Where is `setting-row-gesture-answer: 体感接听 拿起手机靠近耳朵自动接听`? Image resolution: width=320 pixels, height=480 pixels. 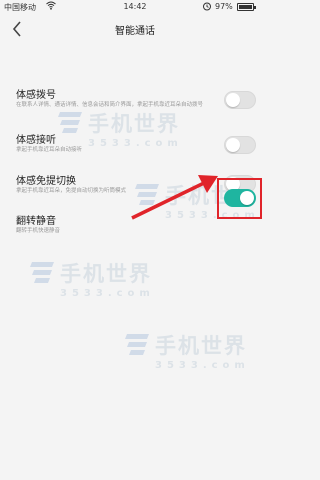
setting-row-gesture-answer: 体感接听 拿起手机靠近耳朵自动接听 is located at coordinates (135, 153).